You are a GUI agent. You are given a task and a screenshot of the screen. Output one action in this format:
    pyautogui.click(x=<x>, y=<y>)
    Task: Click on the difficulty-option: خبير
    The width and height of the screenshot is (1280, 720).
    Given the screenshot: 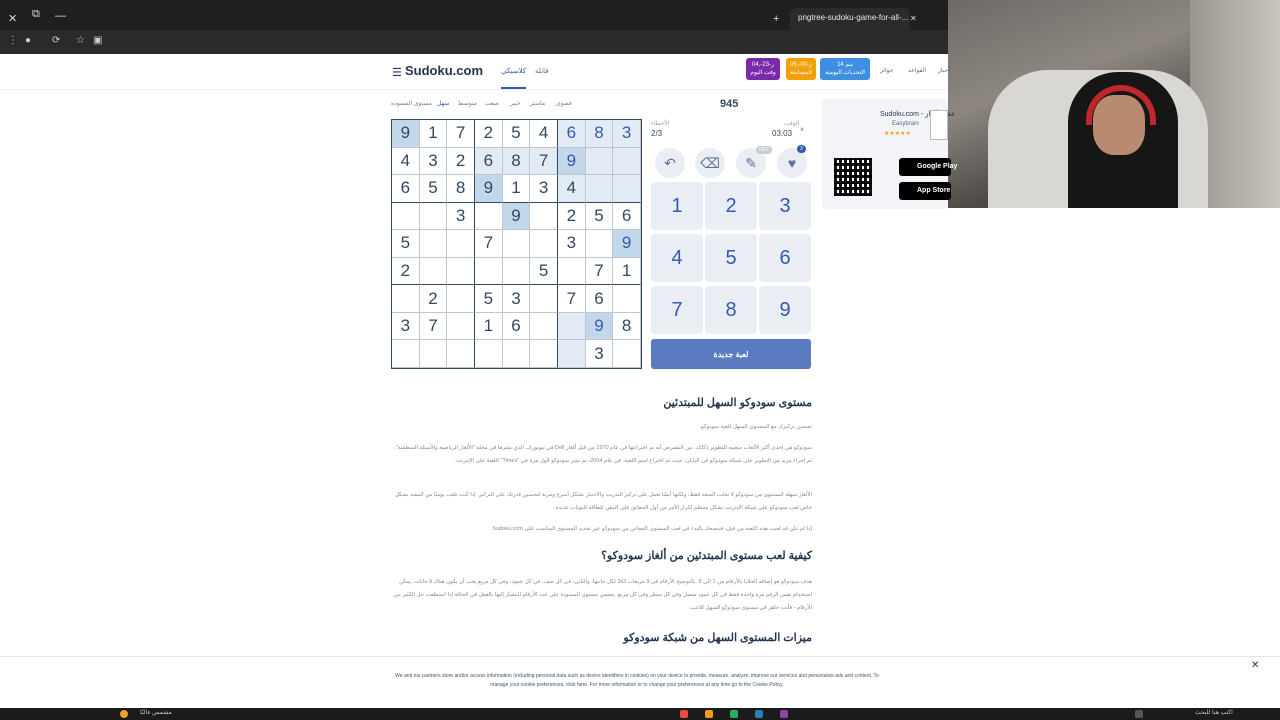 What is the action you would take?
    pyautogui.click(x=515, y=103)
    